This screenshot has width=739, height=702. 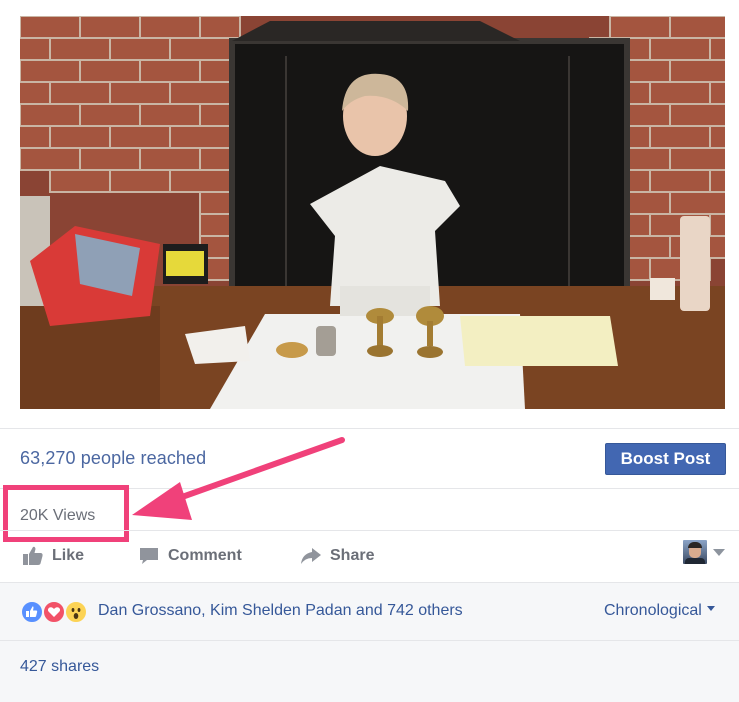 I want to click on annotation-arrow-icon, so click(x=238, y=478).